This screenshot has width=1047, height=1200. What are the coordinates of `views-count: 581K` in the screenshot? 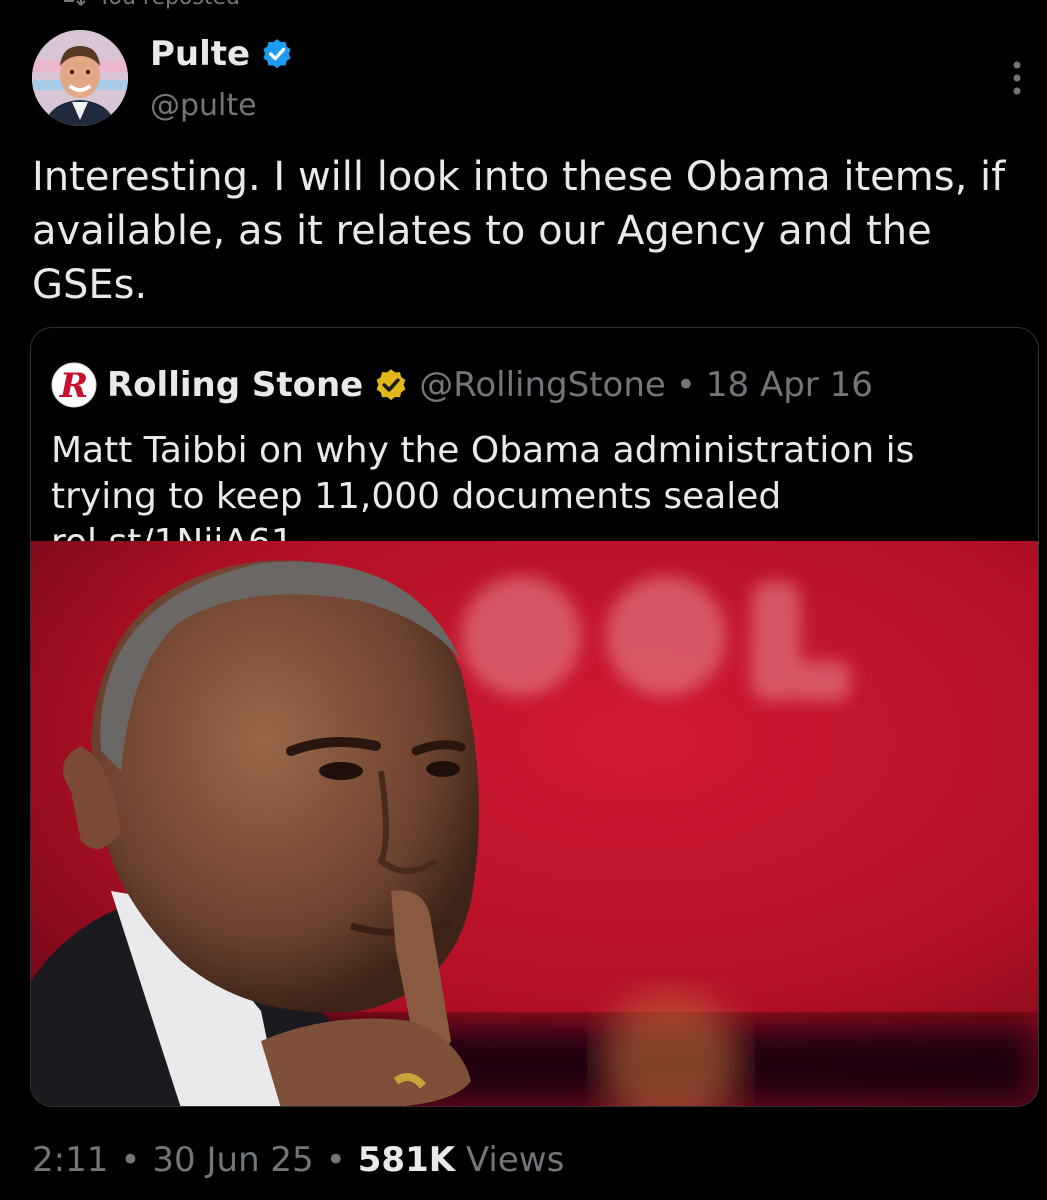 It's located at (406, 1160).